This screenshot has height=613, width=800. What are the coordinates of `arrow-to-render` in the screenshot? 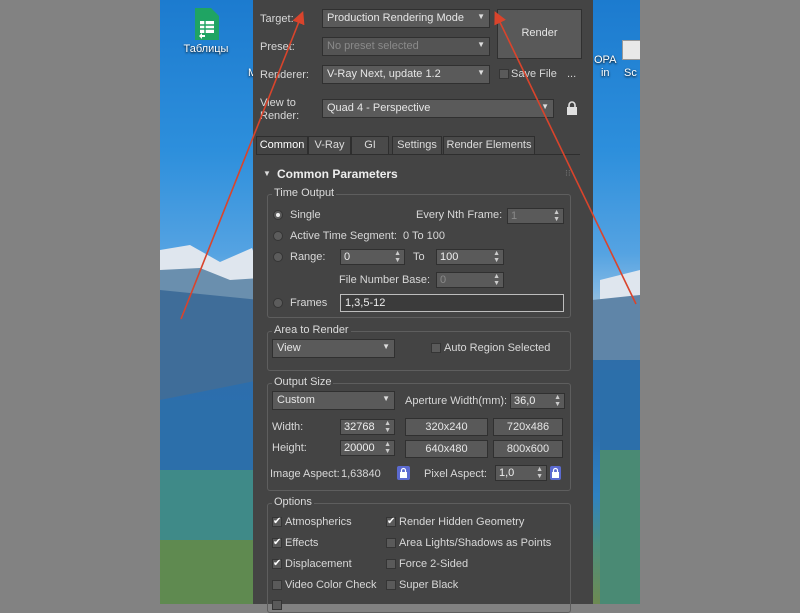 It's located at (565, 158).